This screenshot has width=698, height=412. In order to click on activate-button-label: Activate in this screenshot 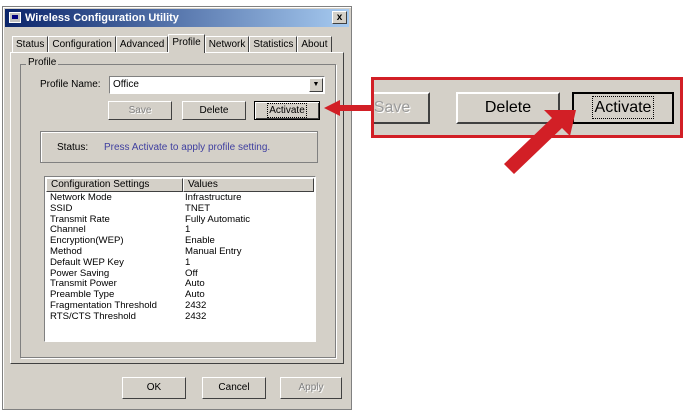, I will do `click(287, 110)`.